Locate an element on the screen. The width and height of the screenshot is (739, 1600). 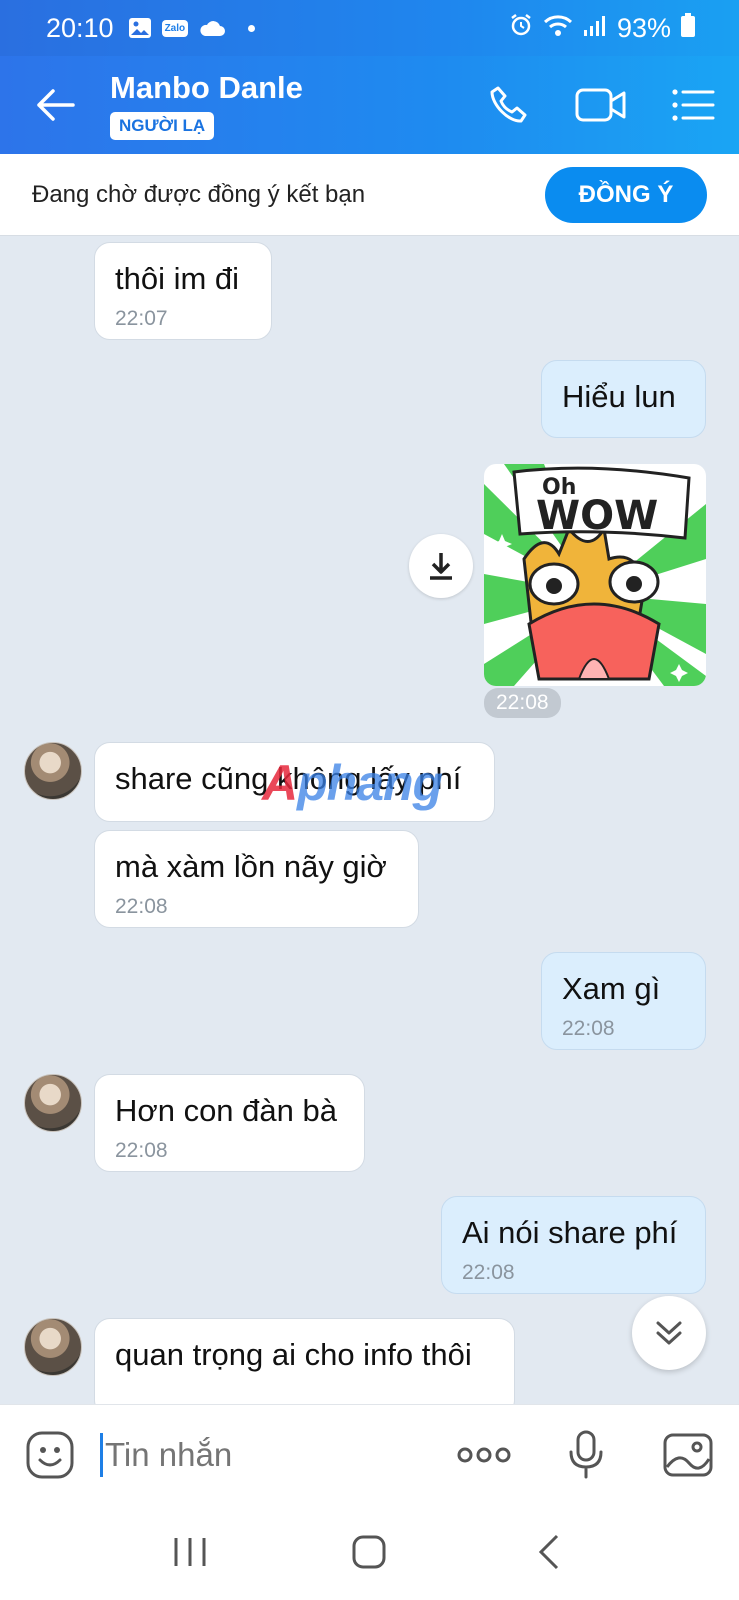
message-bubble-incoming: thôi im đi 22:07 is located at coordinates (183, 291).